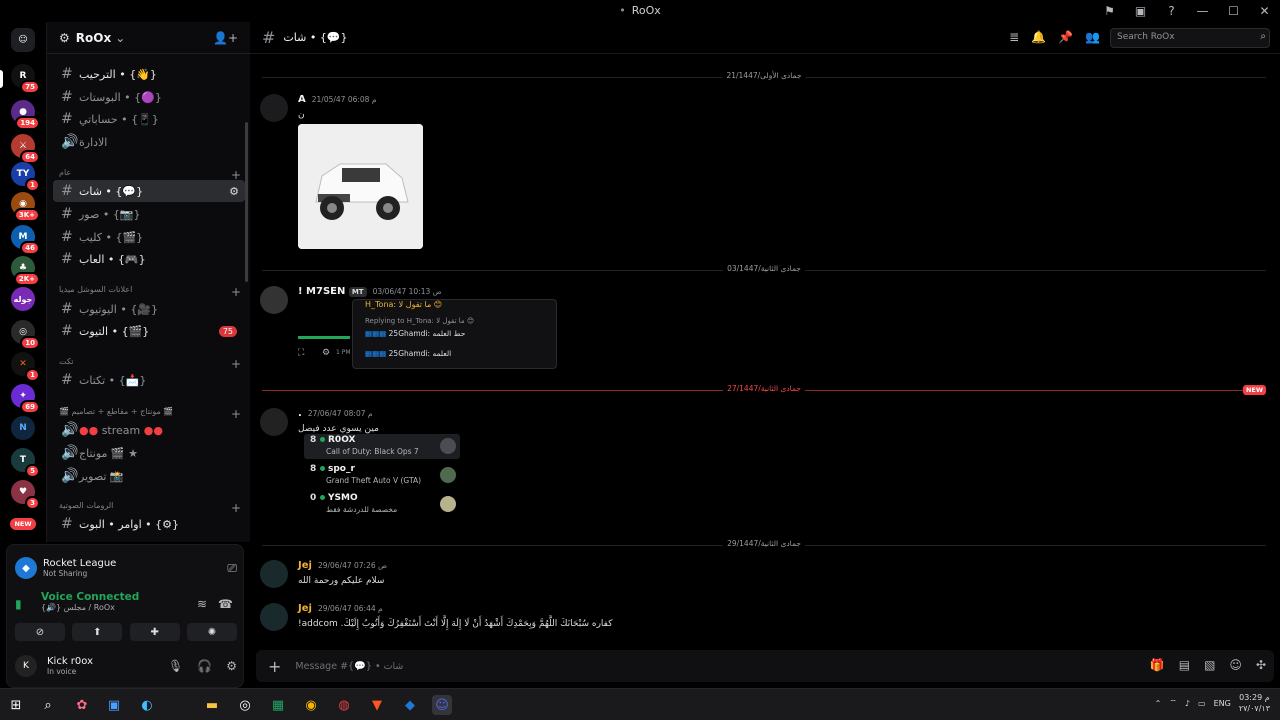 The height and width of the screenshot is (720, 1280). What do you see at coordinates (82, 705) in the screenshot?
I see `copilot-icon: ✿` at bounding box center [82, 705].